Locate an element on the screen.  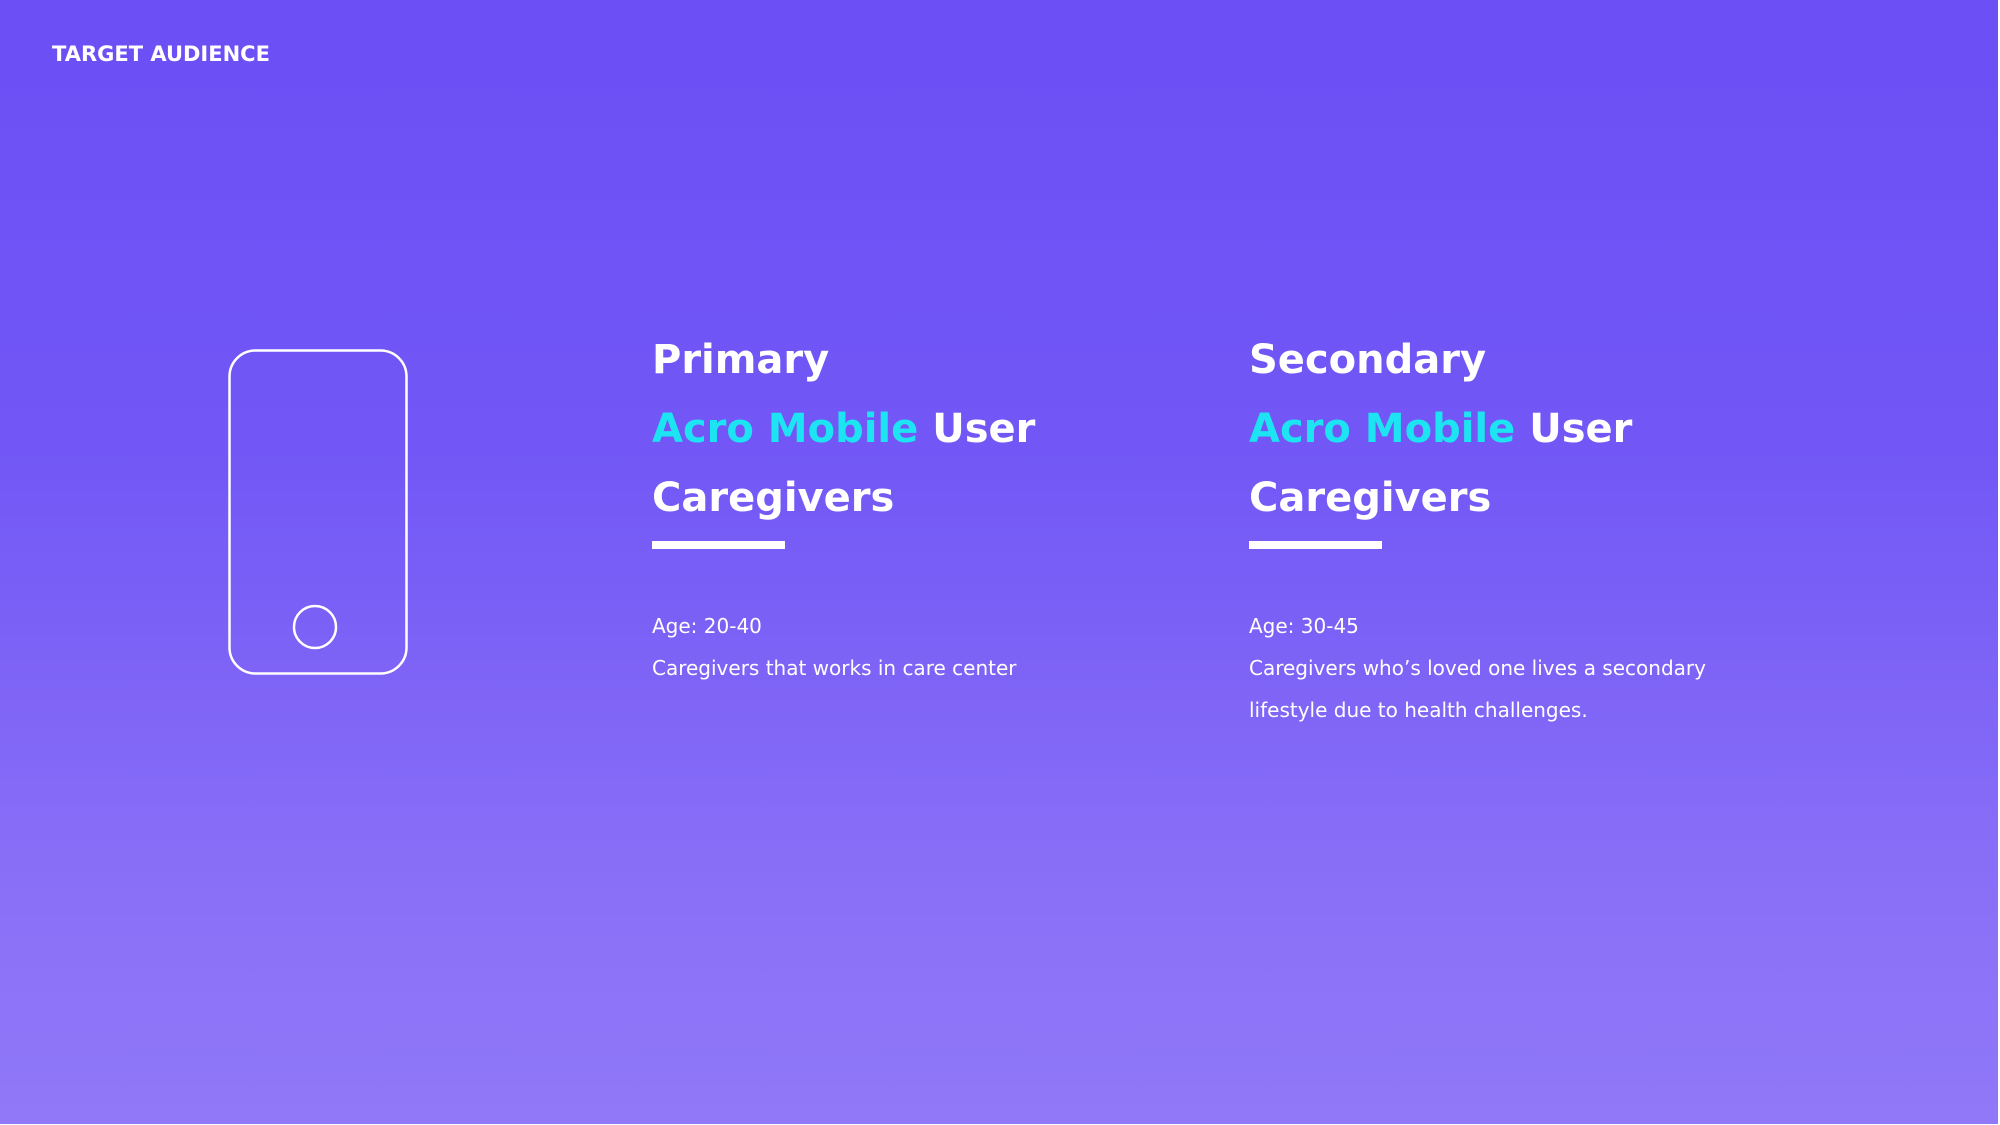
section-label: TARGET AUDIENCE is located at coordinates (161, 54).